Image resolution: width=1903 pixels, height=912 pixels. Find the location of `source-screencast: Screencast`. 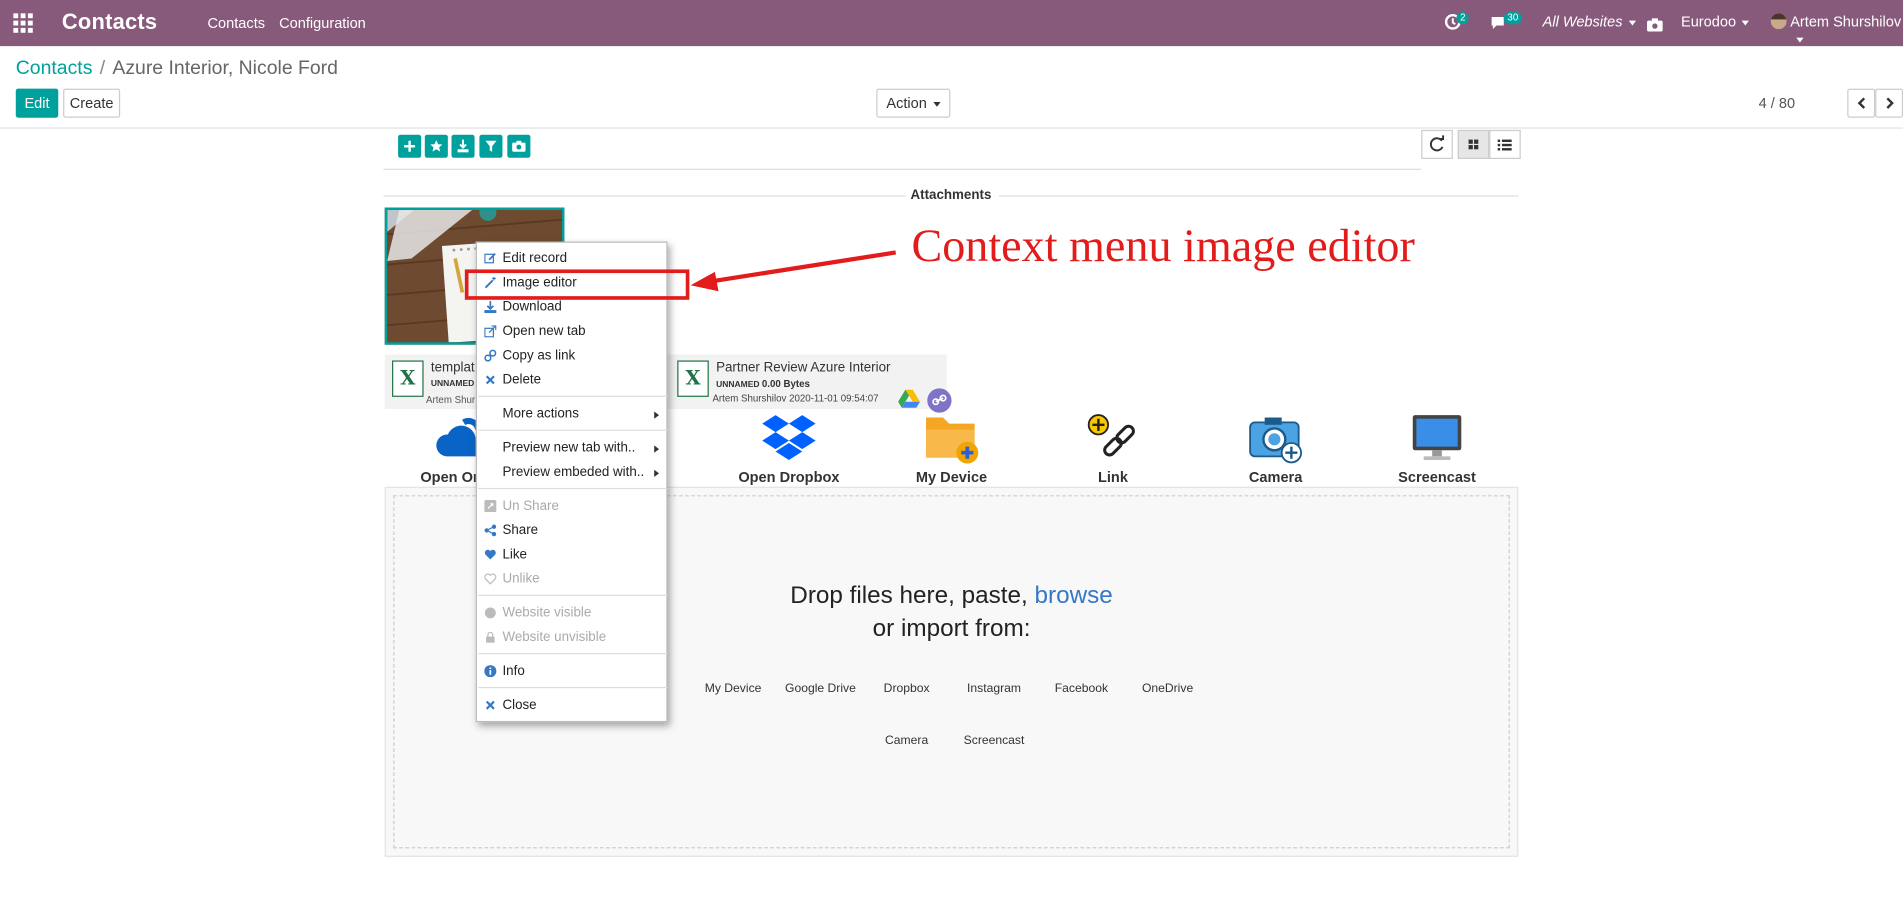

source-screencast: Screencast is located at coordinates (1437, 449).